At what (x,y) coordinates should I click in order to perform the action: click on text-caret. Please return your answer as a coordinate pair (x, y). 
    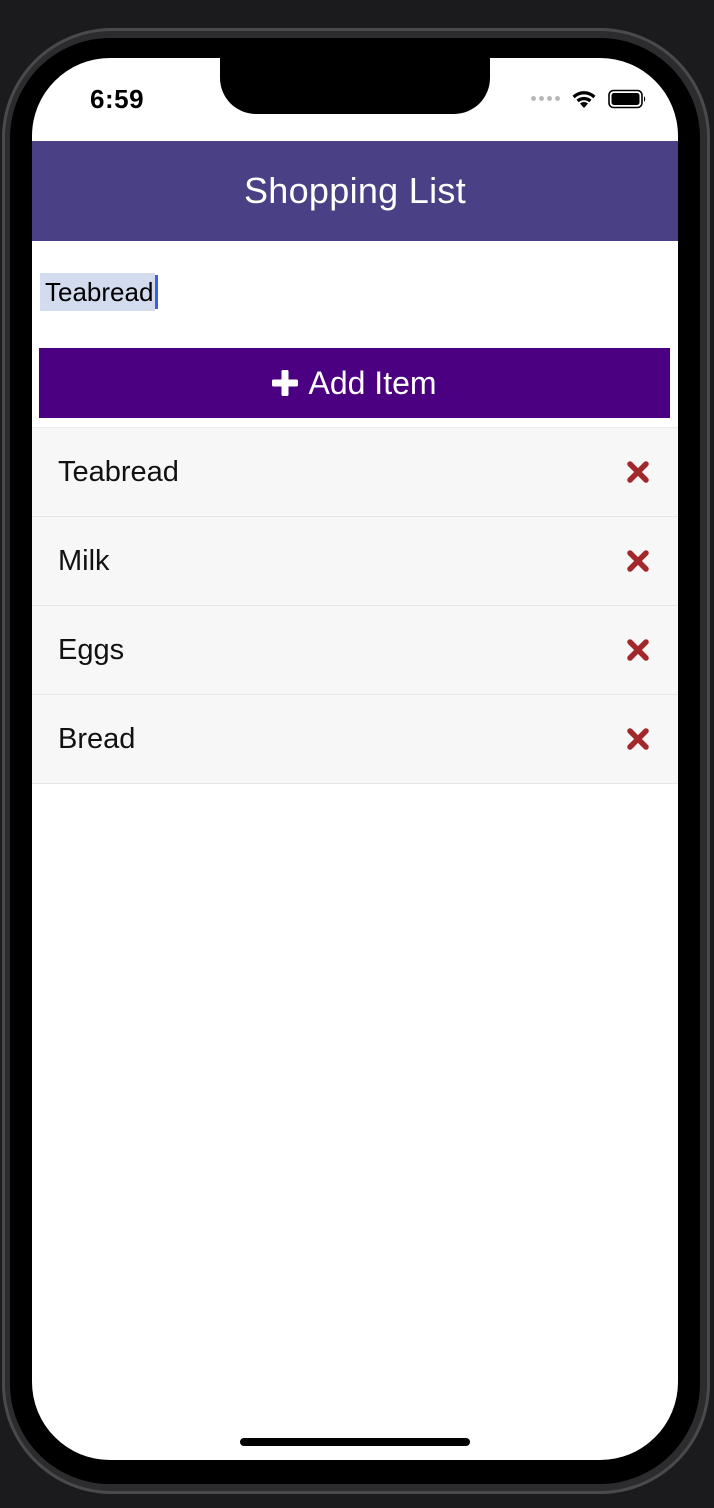
    Looking at the image, I should click on (157, 292).